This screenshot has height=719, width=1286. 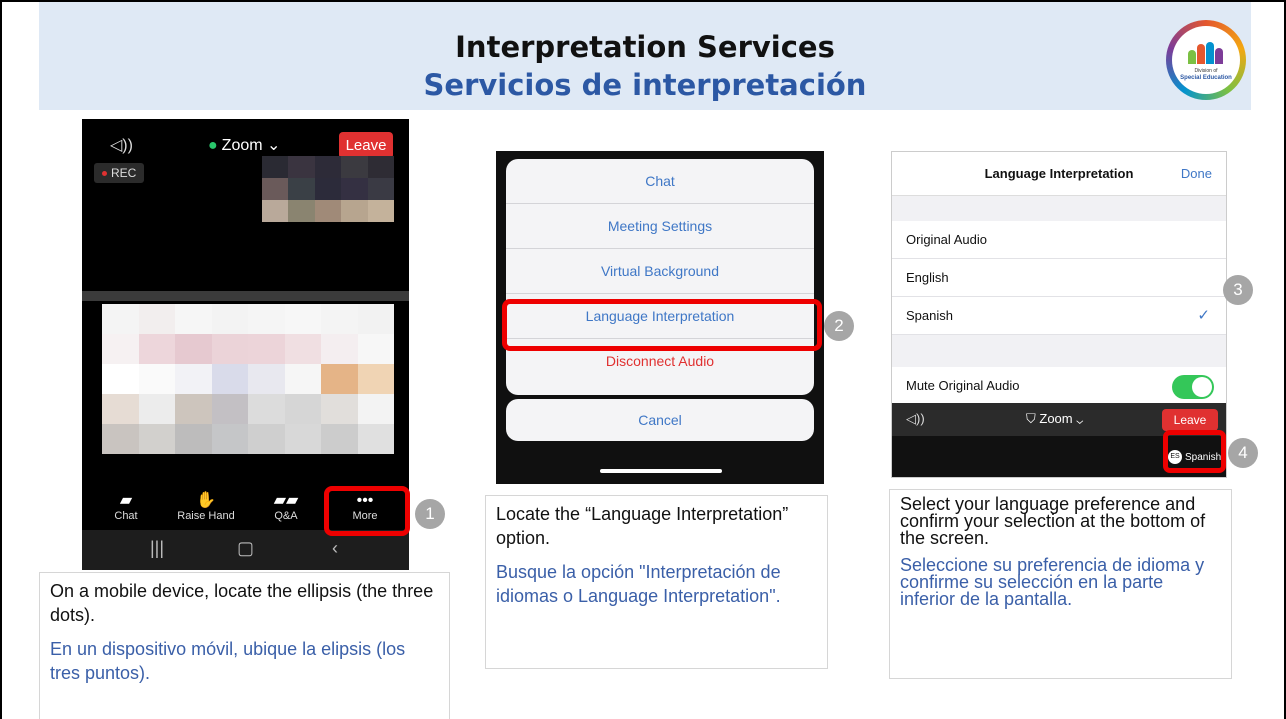 I want to click on chat-toolbar-button: ▰ Chat, so click(x=126, y=507).